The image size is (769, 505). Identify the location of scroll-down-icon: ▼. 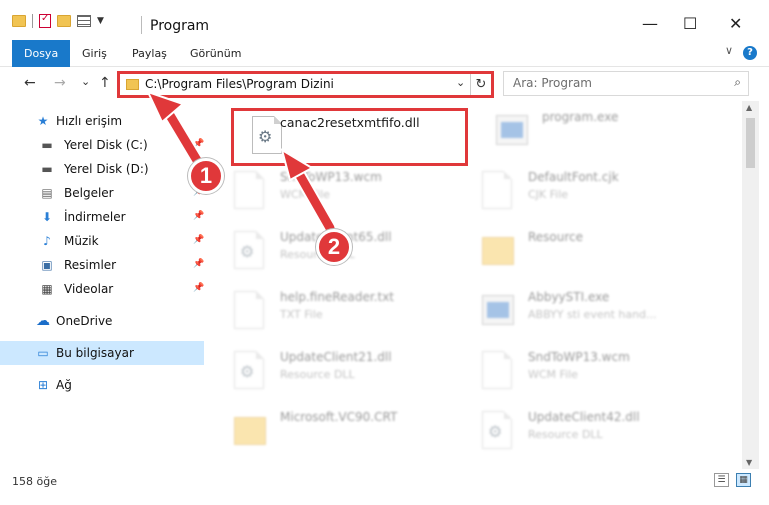
(749, 462).